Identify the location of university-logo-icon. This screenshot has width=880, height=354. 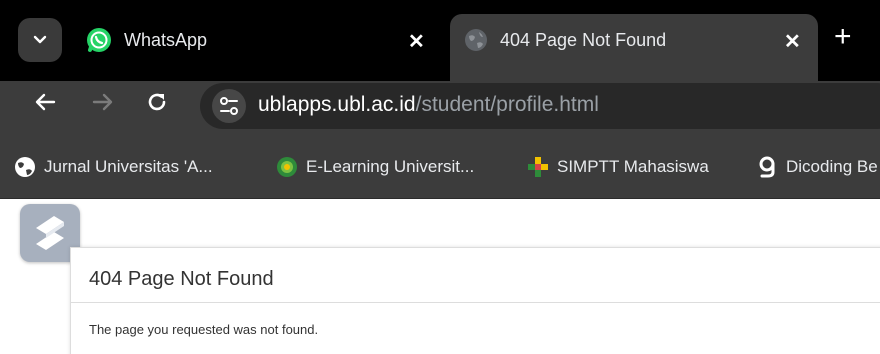
(287, 167).